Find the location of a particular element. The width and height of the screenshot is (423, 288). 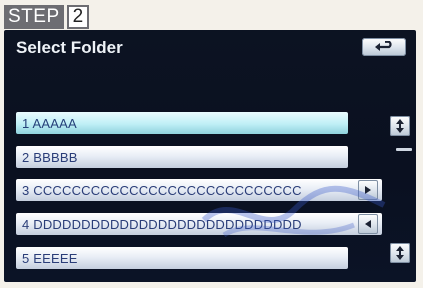

arrow-left-icon is located at coordinates (368, 224).